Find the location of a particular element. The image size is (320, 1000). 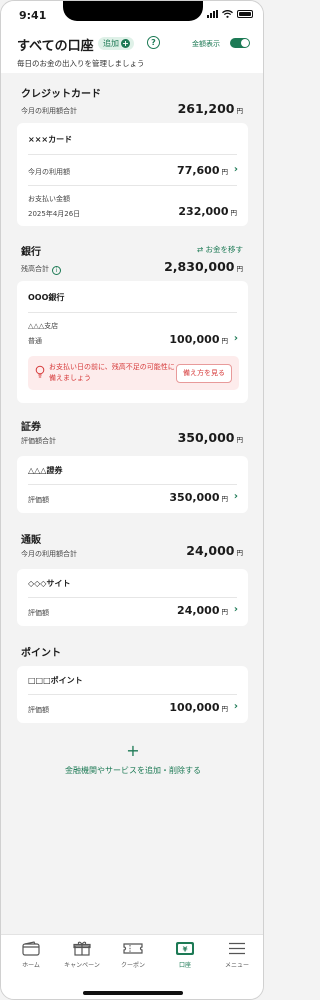

payment-label: お支払い金額 is located at coordinates (49, 199).